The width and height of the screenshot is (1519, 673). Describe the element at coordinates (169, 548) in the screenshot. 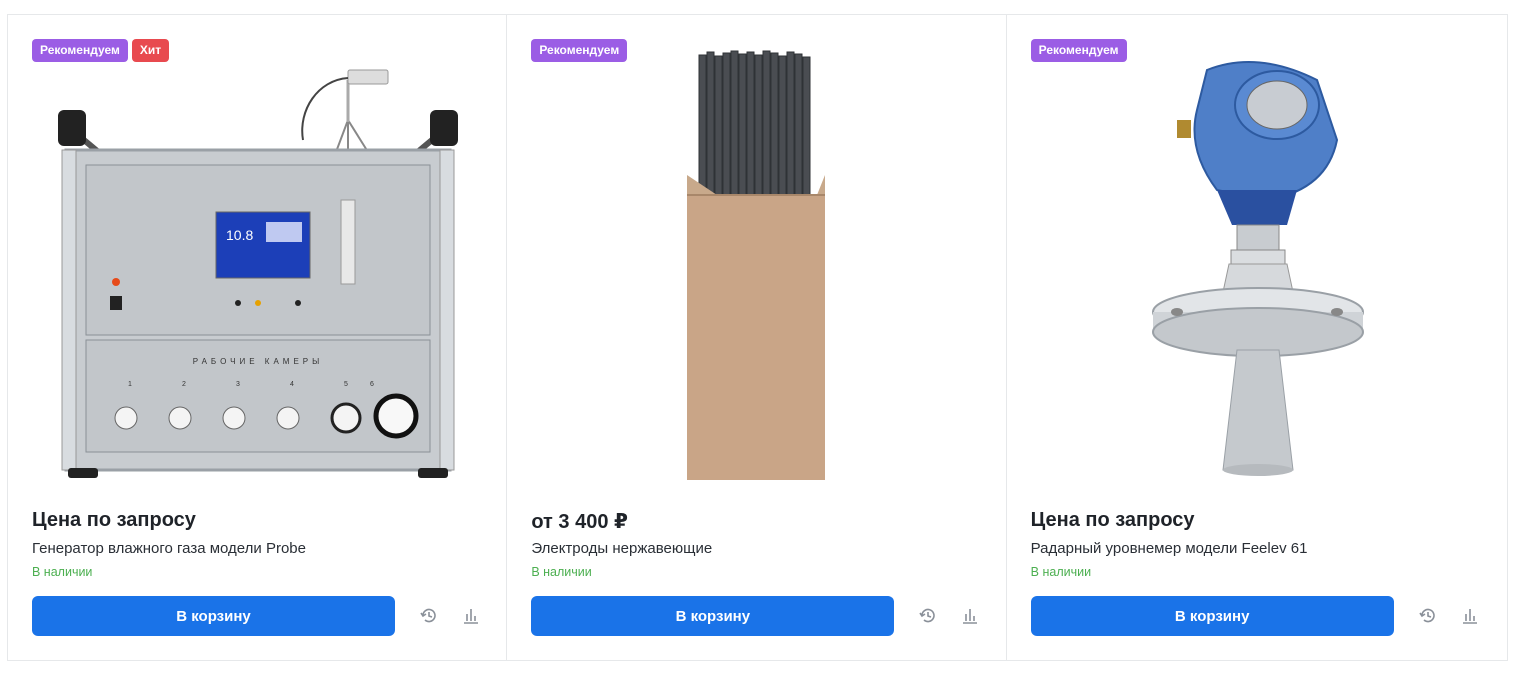

I see `product-title: Генератор влажного газа модели Probe` at that location.